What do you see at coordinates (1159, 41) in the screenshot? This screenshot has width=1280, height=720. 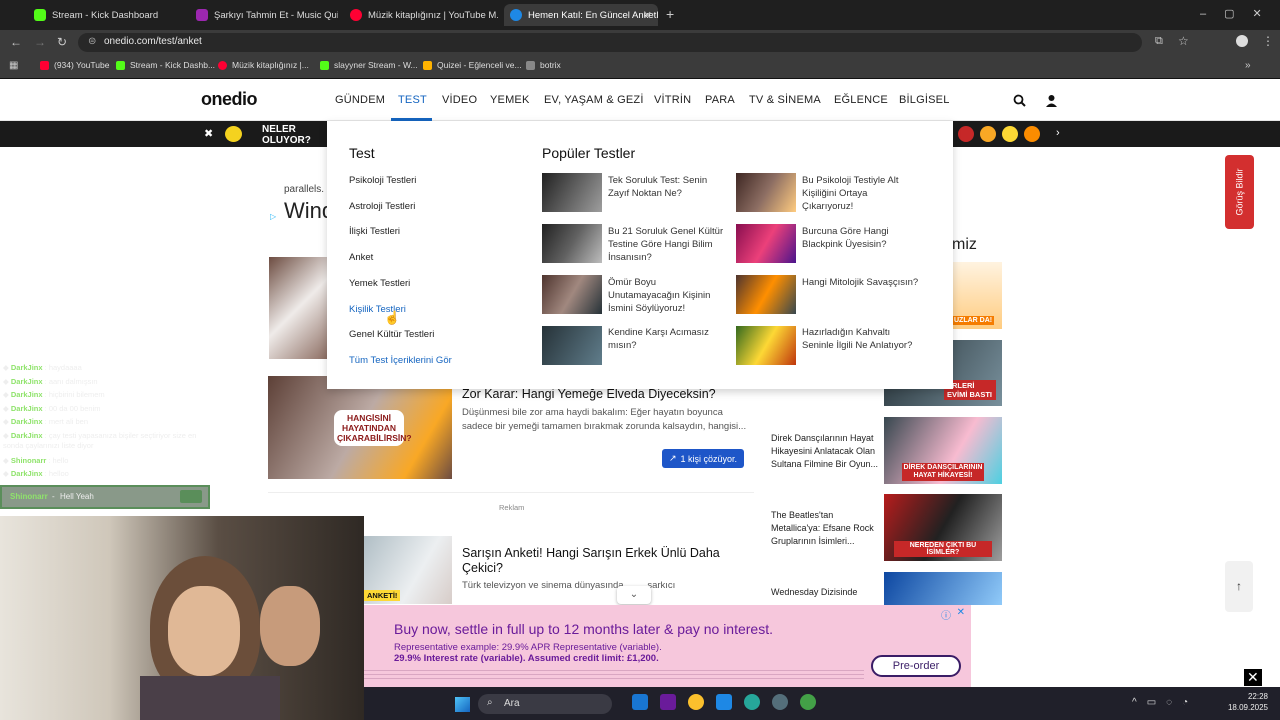 I see `install-icon: ⧉` at bounding box center [1159, 41].